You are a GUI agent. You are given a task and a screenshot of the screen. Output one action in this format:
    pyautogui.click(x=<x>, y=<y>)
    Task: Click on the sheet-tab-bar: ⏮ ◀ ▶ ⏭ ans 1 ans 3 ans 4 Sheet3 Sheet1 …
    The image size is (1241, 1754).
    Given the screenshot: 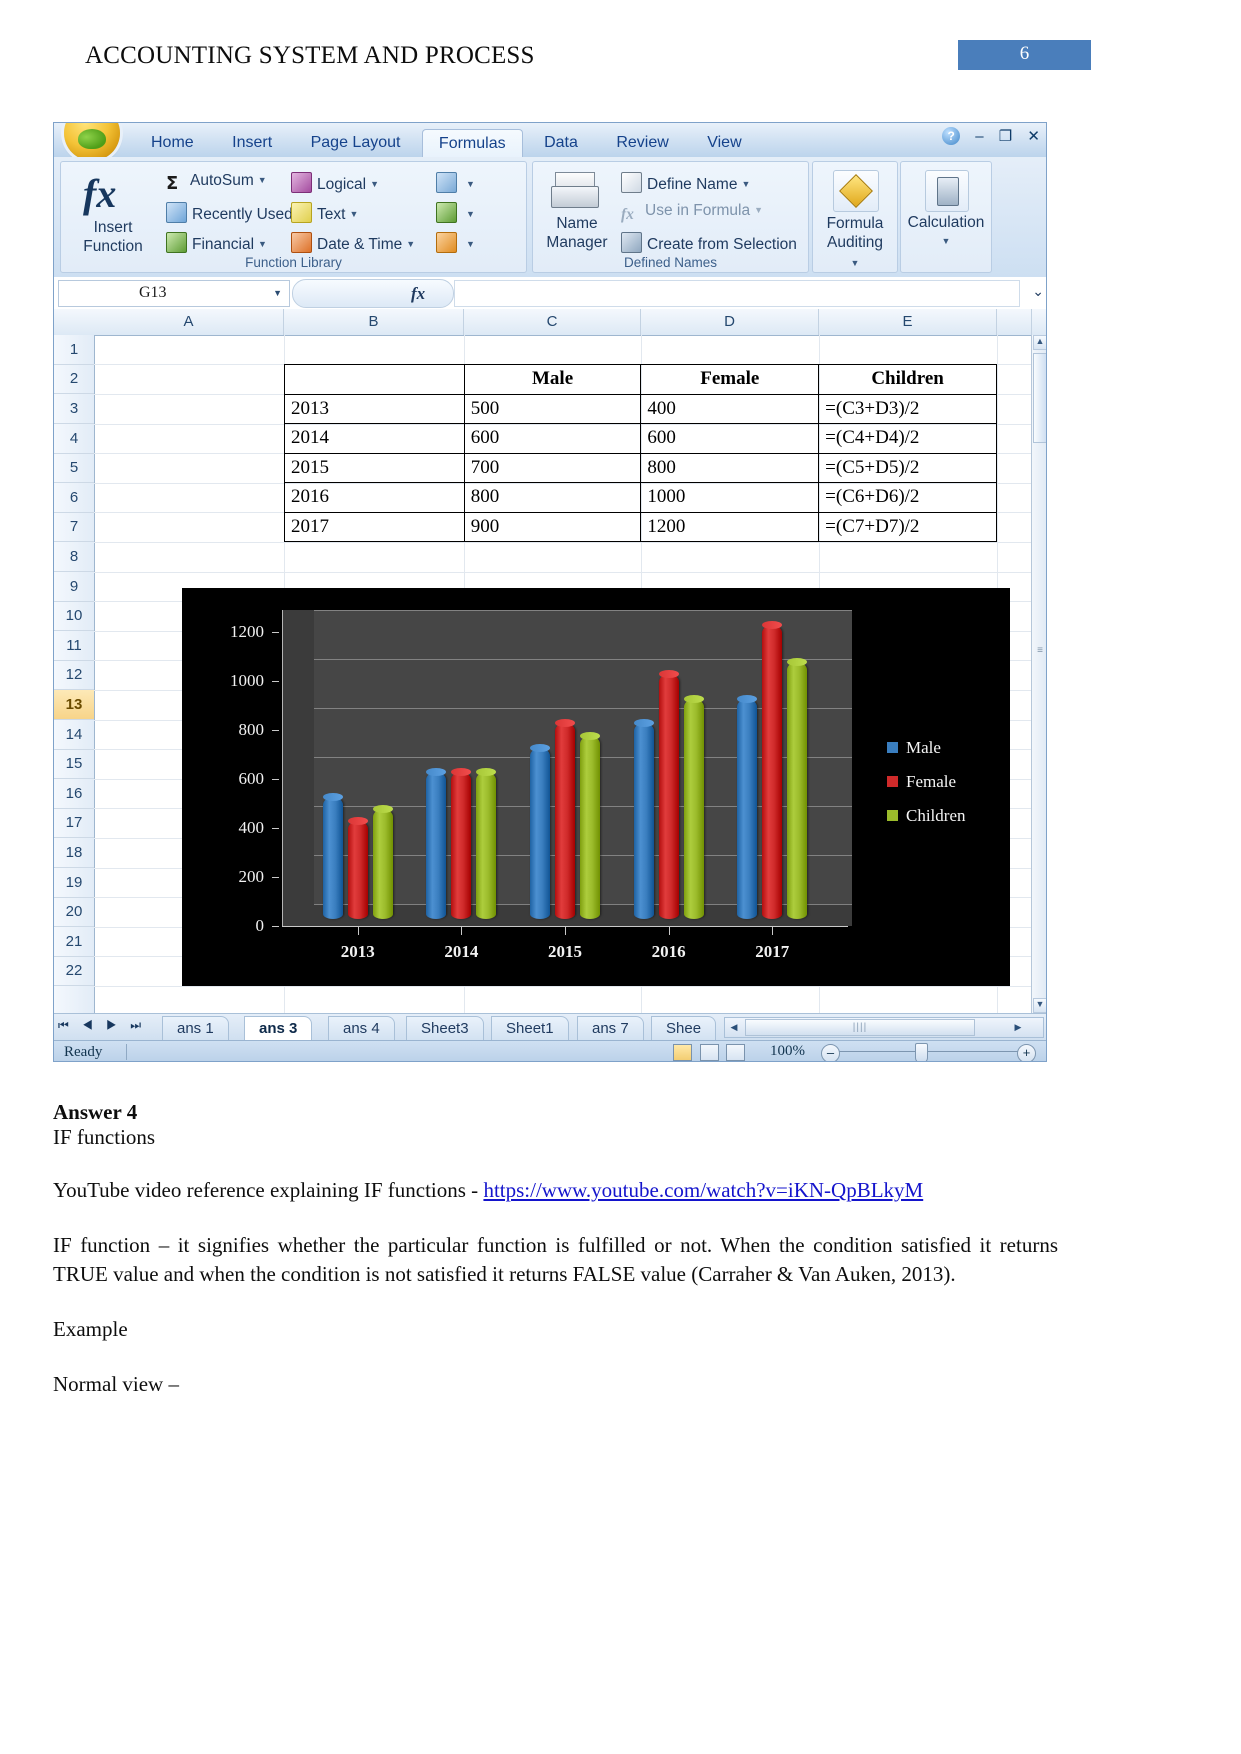 What is the action you would take?
    pyautogui.click(x=550, y=1027)
    